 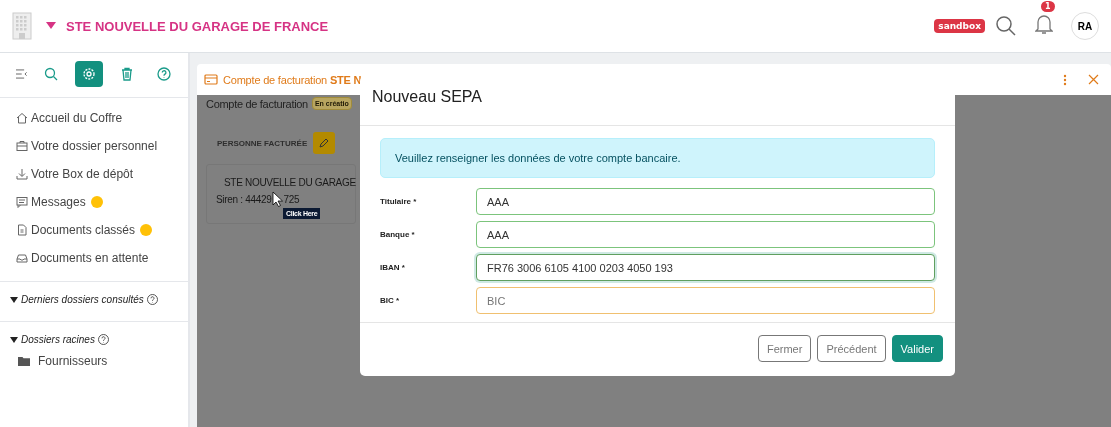 I want to click on notification-badge: 1, so click(x=1048, y=6).